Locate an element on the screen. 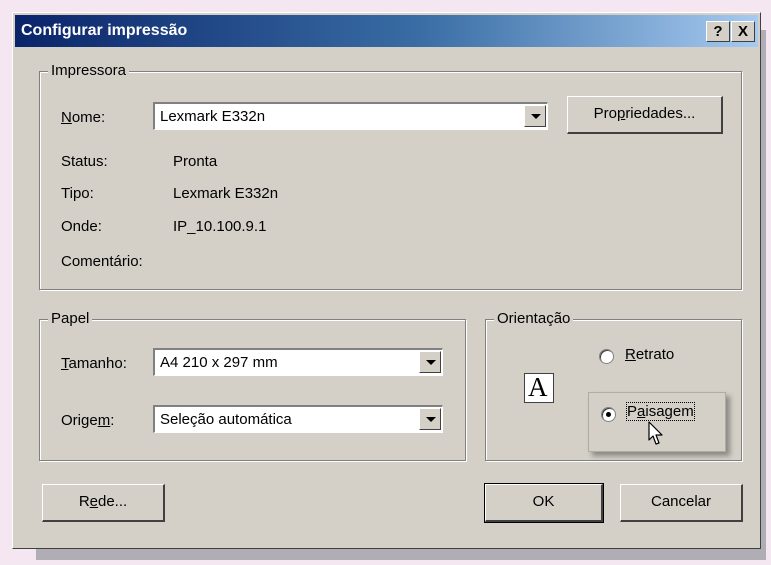  paper-source-dropdown: Seleção automática is located at coordinates (298, 419).